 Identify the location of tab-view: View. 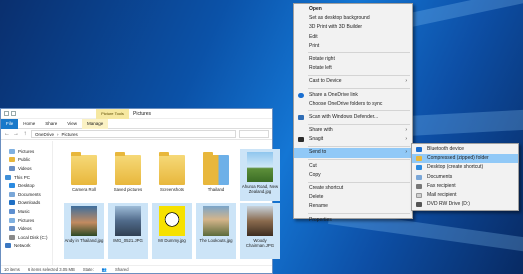
(72, 124).